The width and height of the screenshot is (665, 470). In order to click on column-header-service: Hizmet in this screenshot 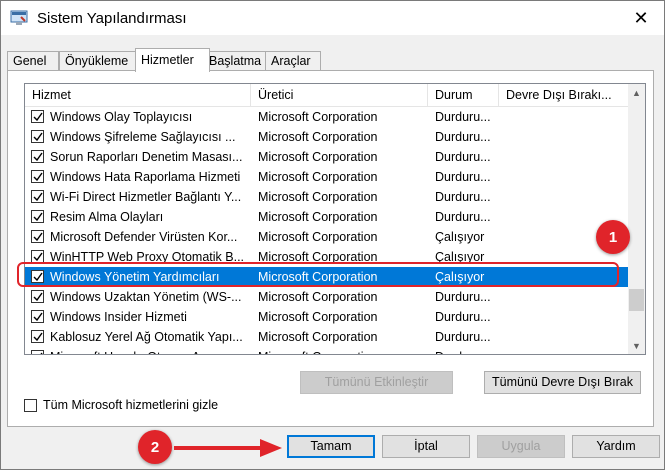, I will do `click(138, 95)`.